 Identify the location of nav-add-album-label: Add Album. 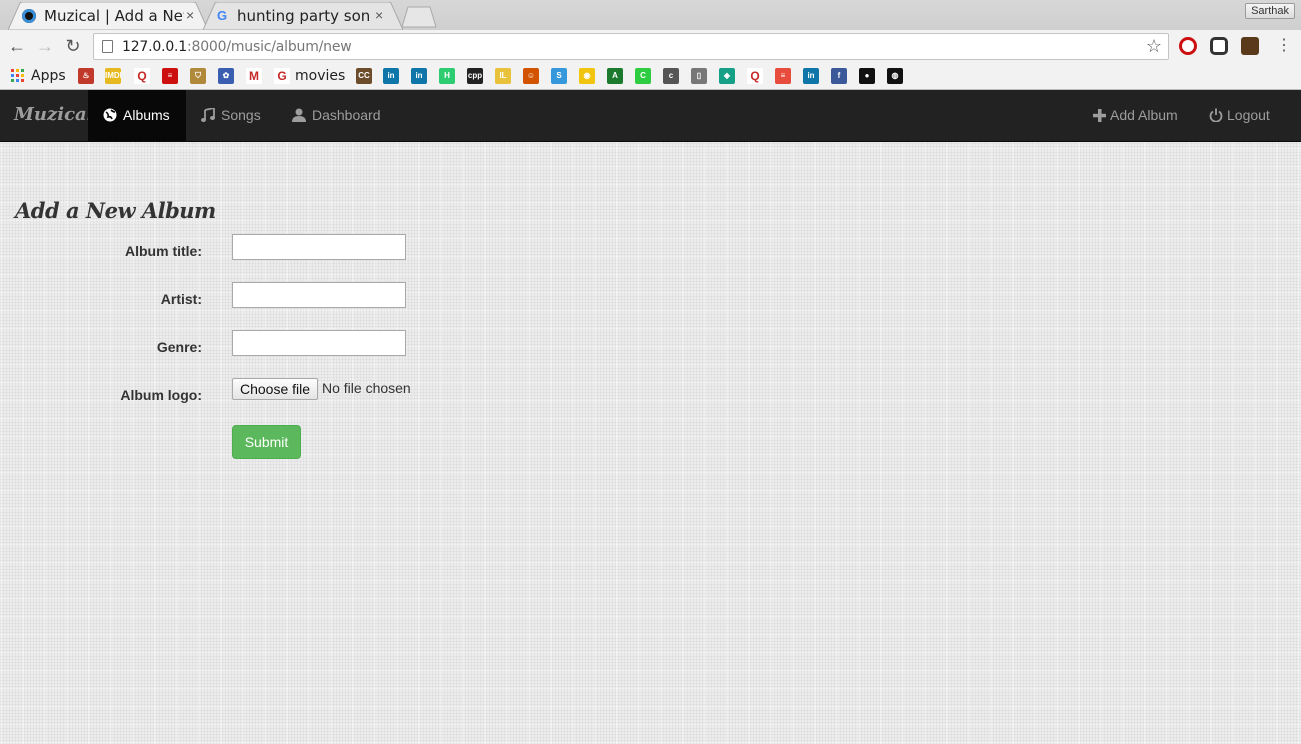
(1144, 115).